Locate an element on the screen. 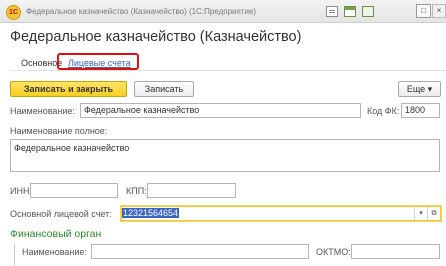 Image resolution: width=446 pixels, height=266 pixels. fk-code-label: Код ФК: is located at coordinates (383, 111).